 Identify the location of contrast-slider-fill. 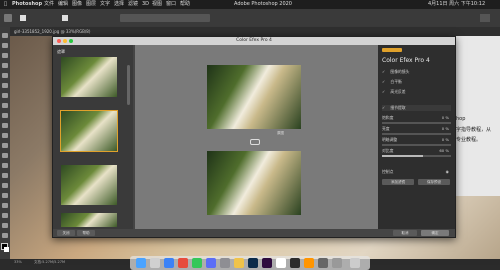
(403, 156).